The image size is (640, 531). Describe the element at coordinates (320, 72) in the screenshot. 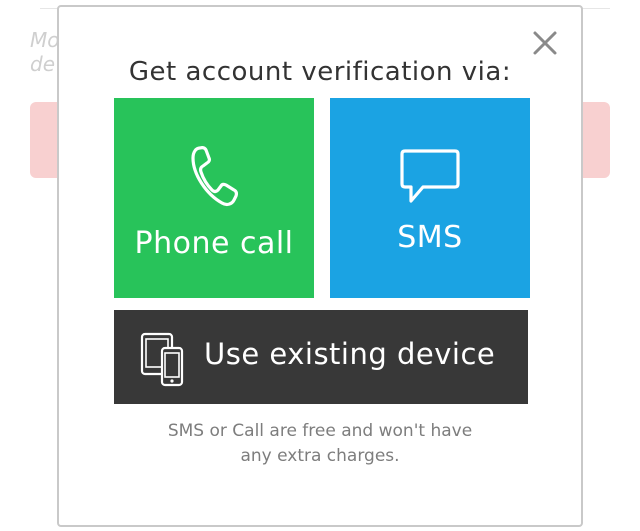

I see `modal-title: Get account verification via:` at that location.